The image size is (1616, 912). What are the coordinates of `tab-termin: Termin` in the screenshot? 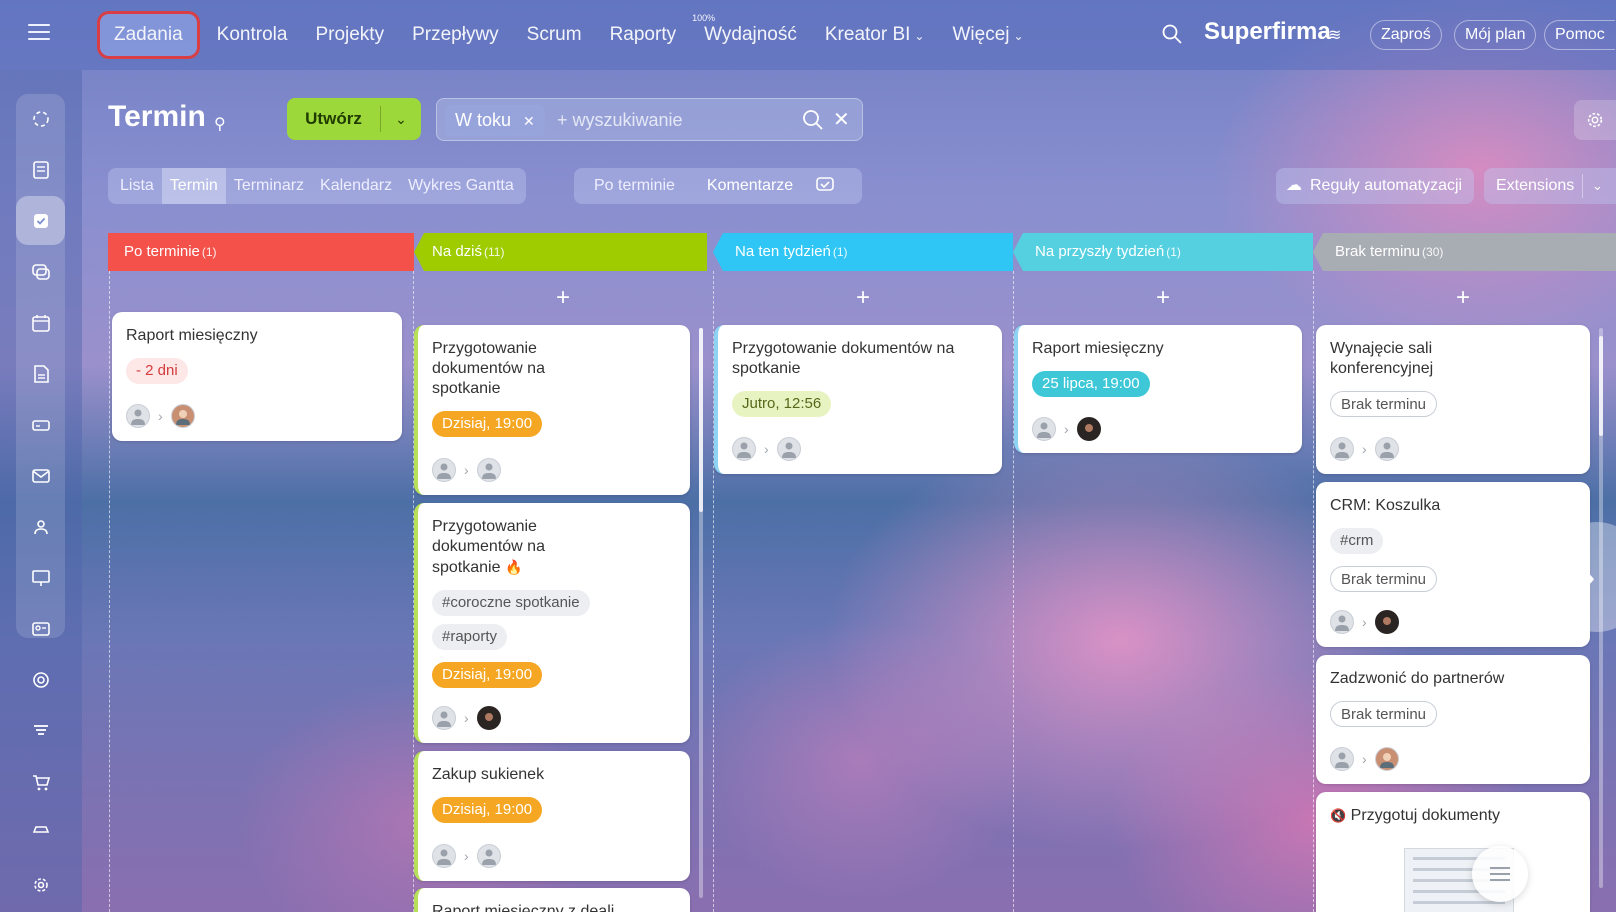 It's located at (193, 186).